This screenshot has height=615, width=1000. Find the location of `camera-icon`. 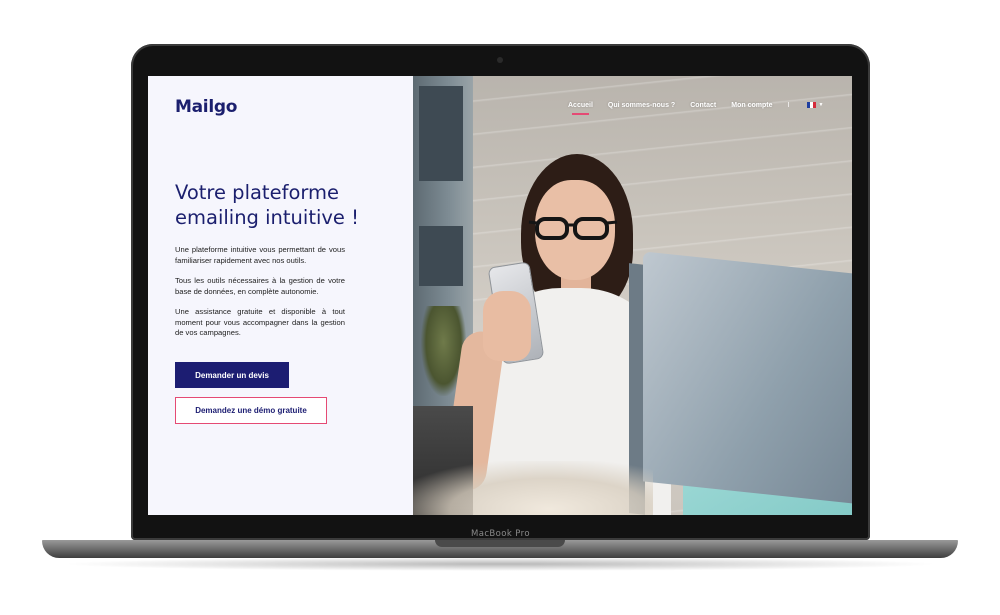

camera-icon is located at coordinates (500, 60).